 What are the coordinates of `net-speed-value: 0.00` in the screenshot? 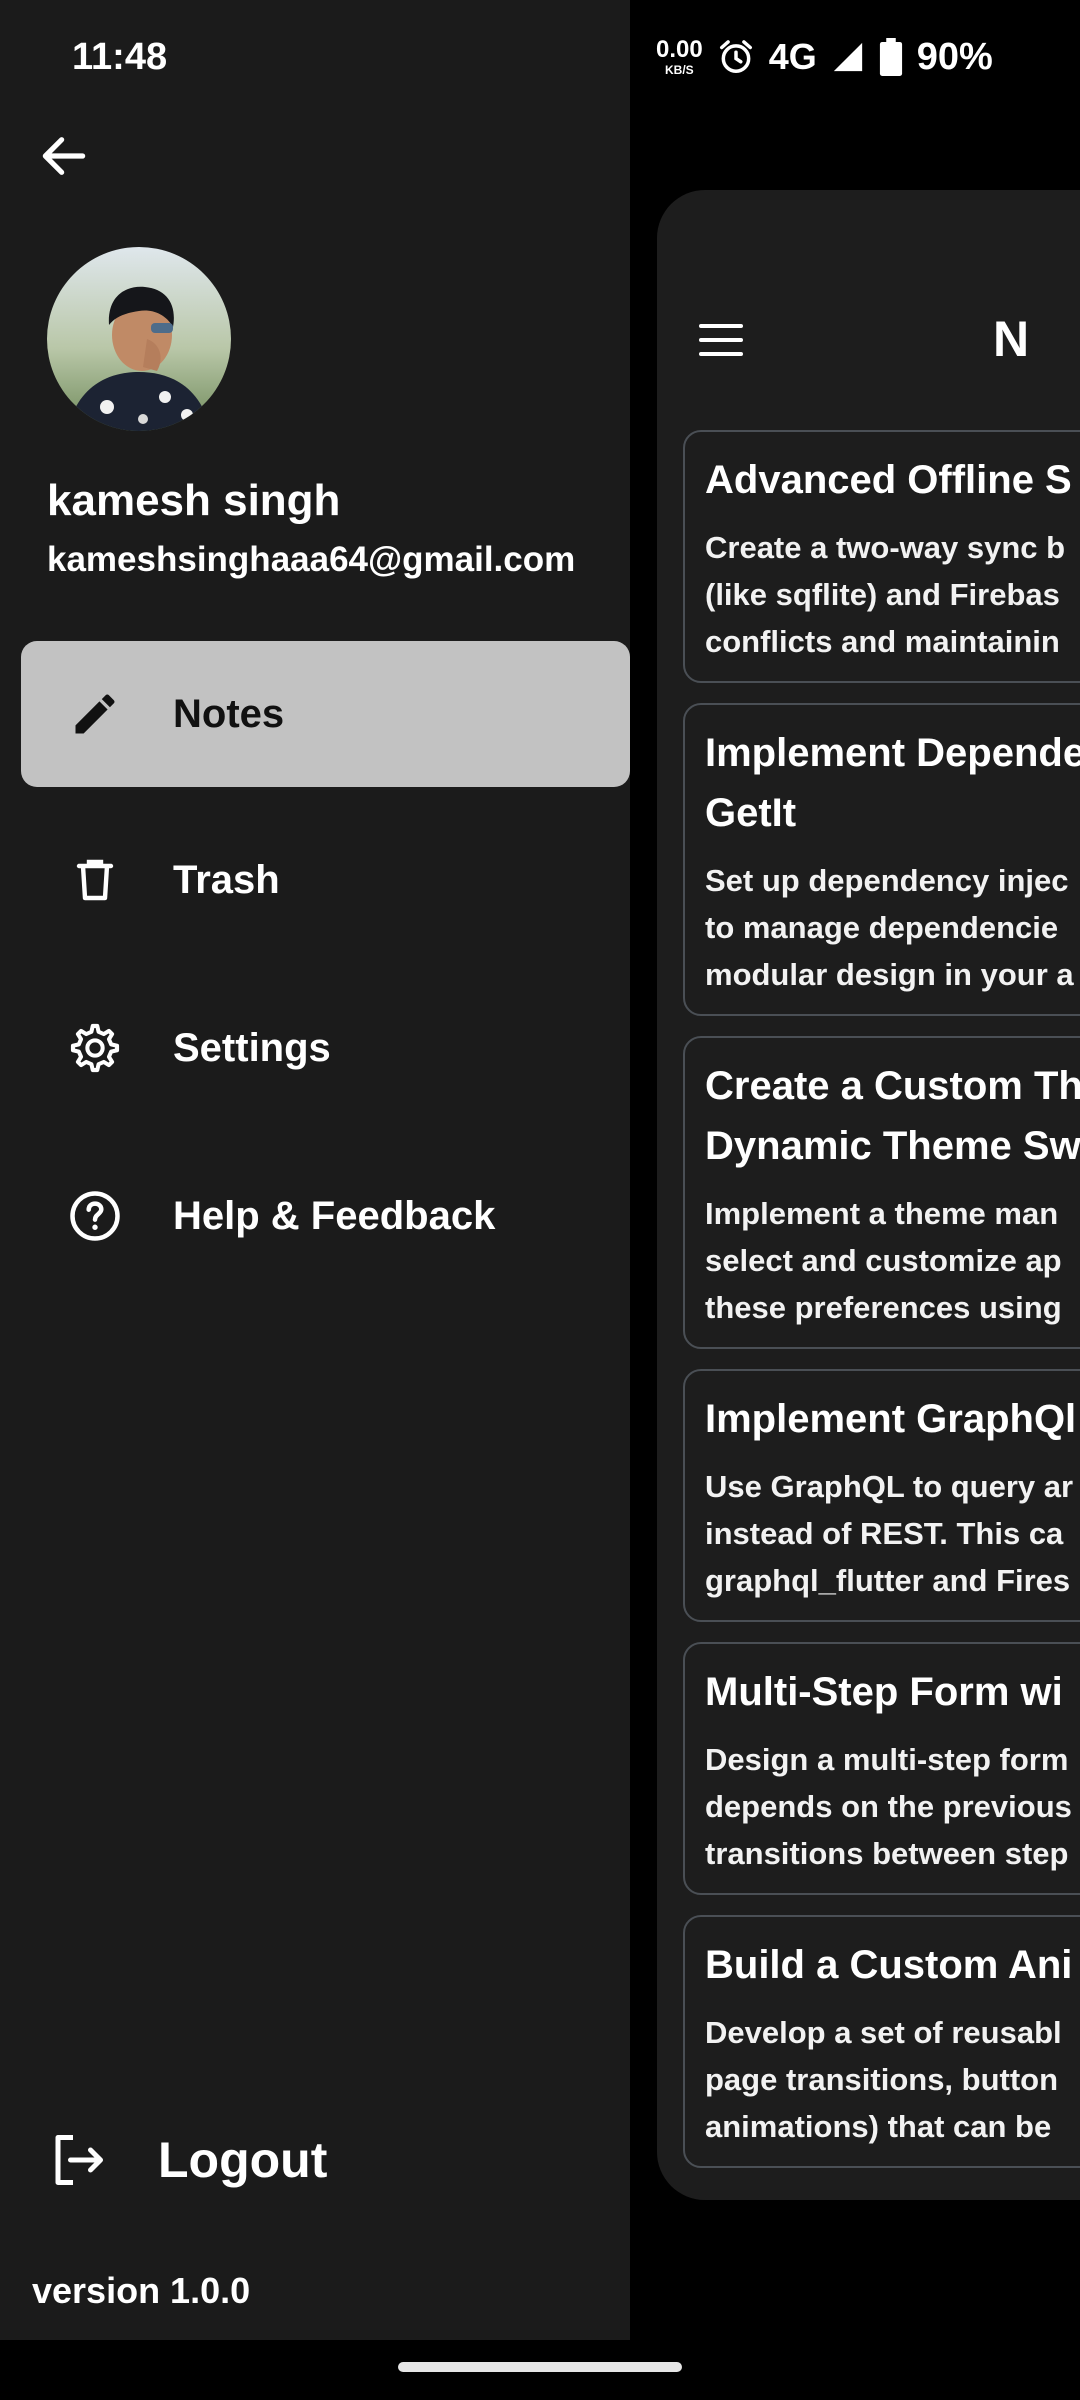 It's located at (679, 49).